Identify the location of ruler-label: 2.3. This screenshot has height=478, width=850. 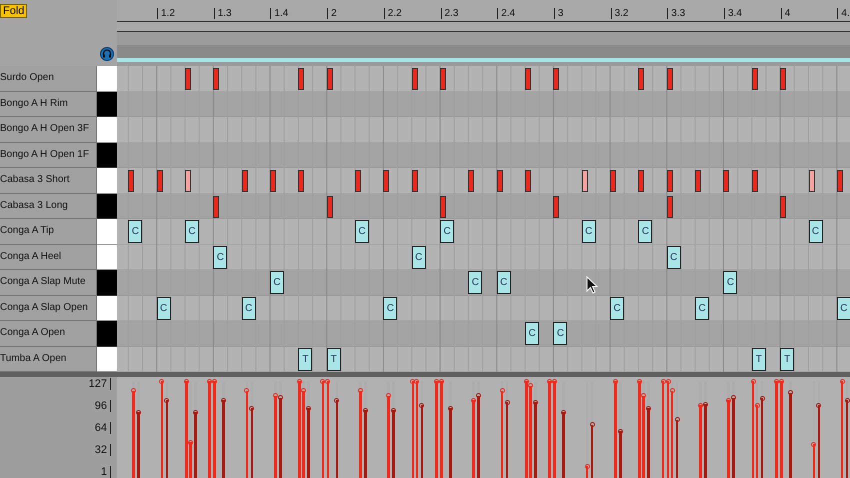
(449, 13).